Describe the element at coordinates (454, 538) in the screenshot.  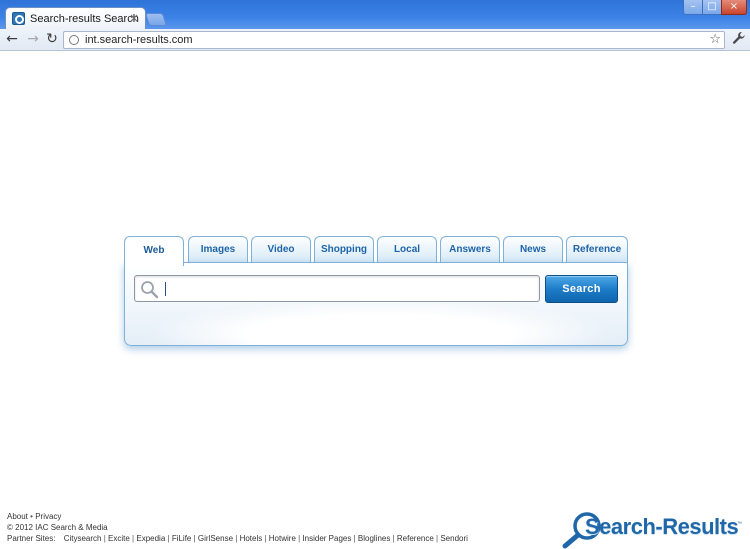
I see `partner-link-sendori: Sendori` at that location.